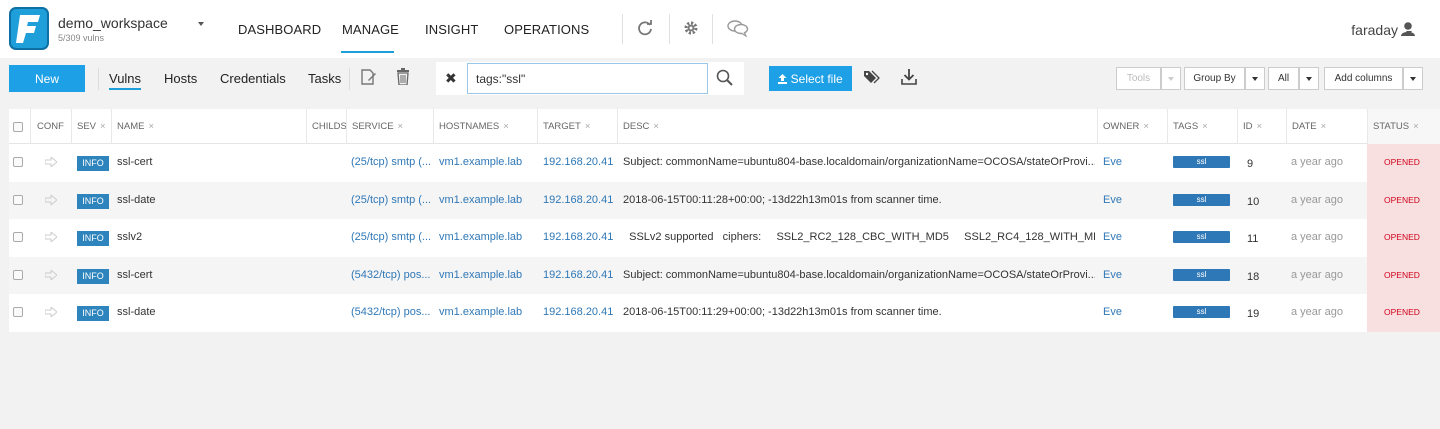  I want to click on workspace-dropdown-caret-icon, so click(201, 24).